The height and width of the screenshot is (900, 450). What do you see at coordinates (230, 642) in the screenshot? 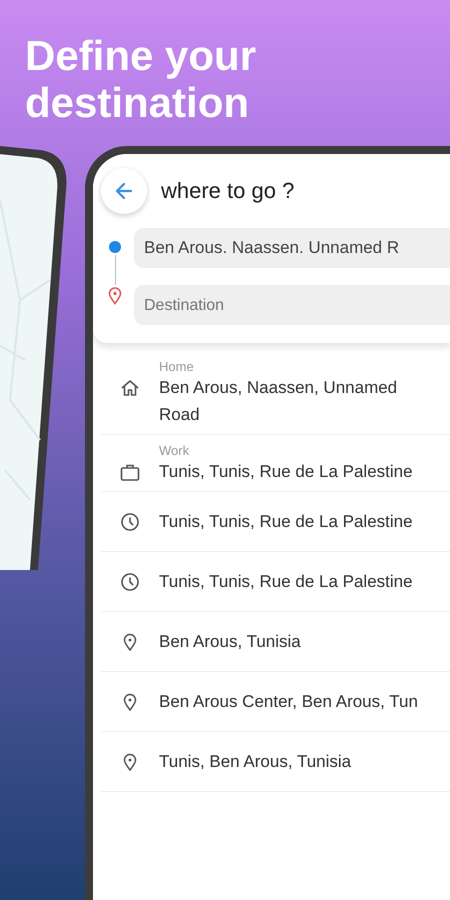
I see `place-address: Ben Arous, Tunisia` at bounding box center [230, 642].